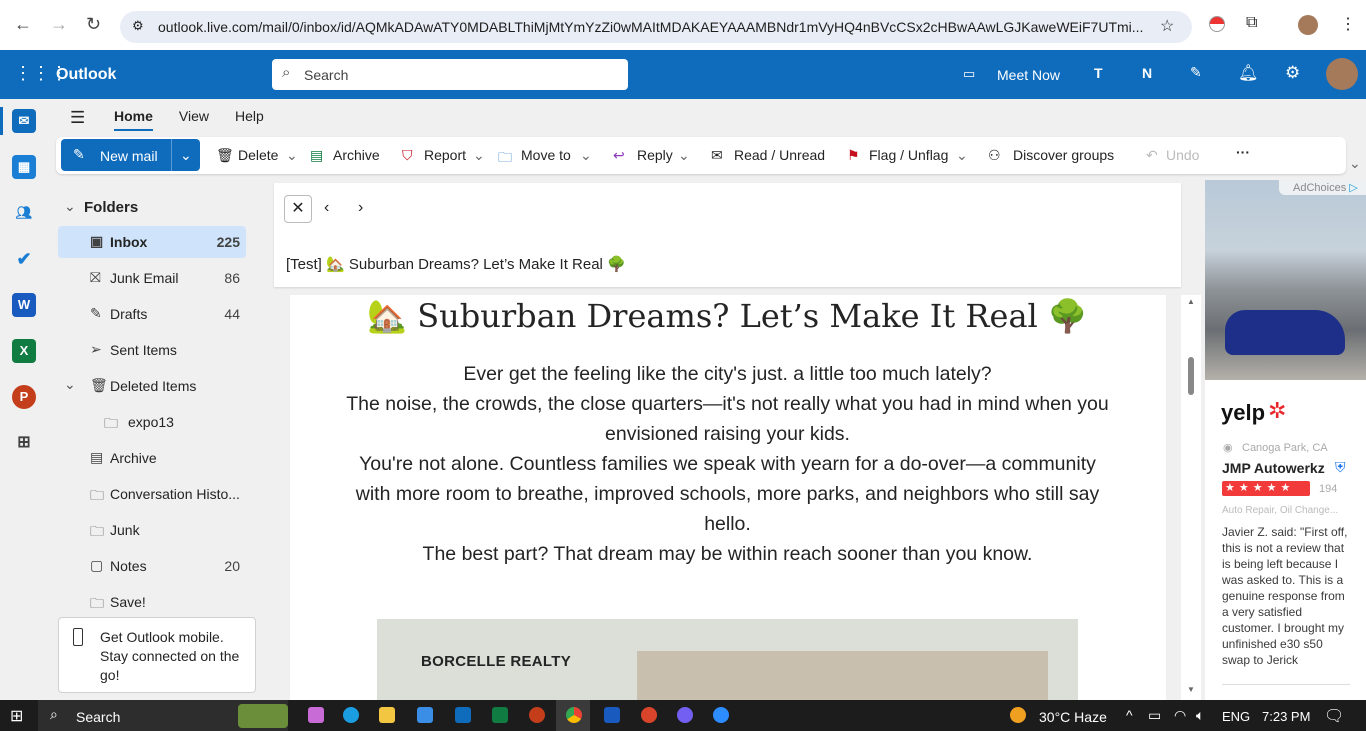 The height and width of the screenshot is (731, 1366). I want to click on undo-button: Undo, so click(1182, 155).